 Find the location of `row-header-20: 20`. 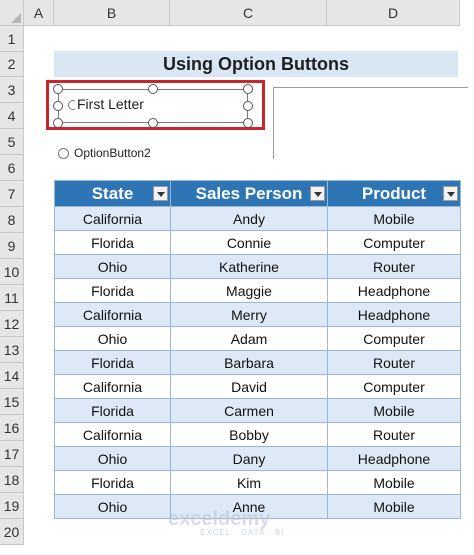

row-header-20: 20 is located at coordinates (12, 532).